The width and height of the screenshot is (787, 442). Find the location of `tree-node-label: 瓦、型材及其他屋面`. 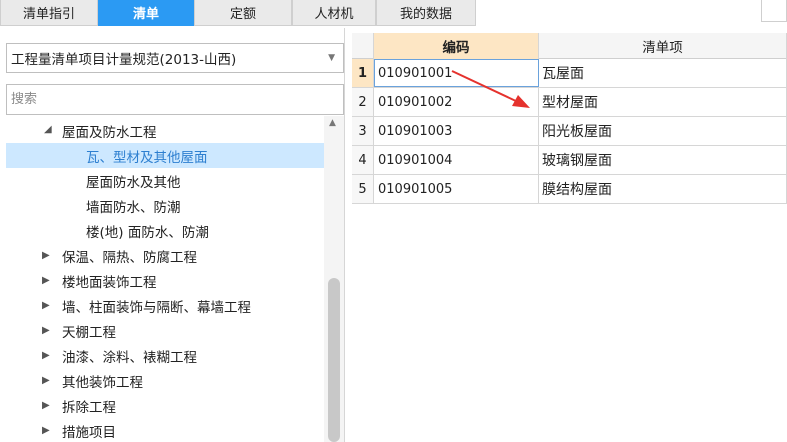

tree-node-label: 瓦、型材及其他屋面 is located at coordinates (147, 157).